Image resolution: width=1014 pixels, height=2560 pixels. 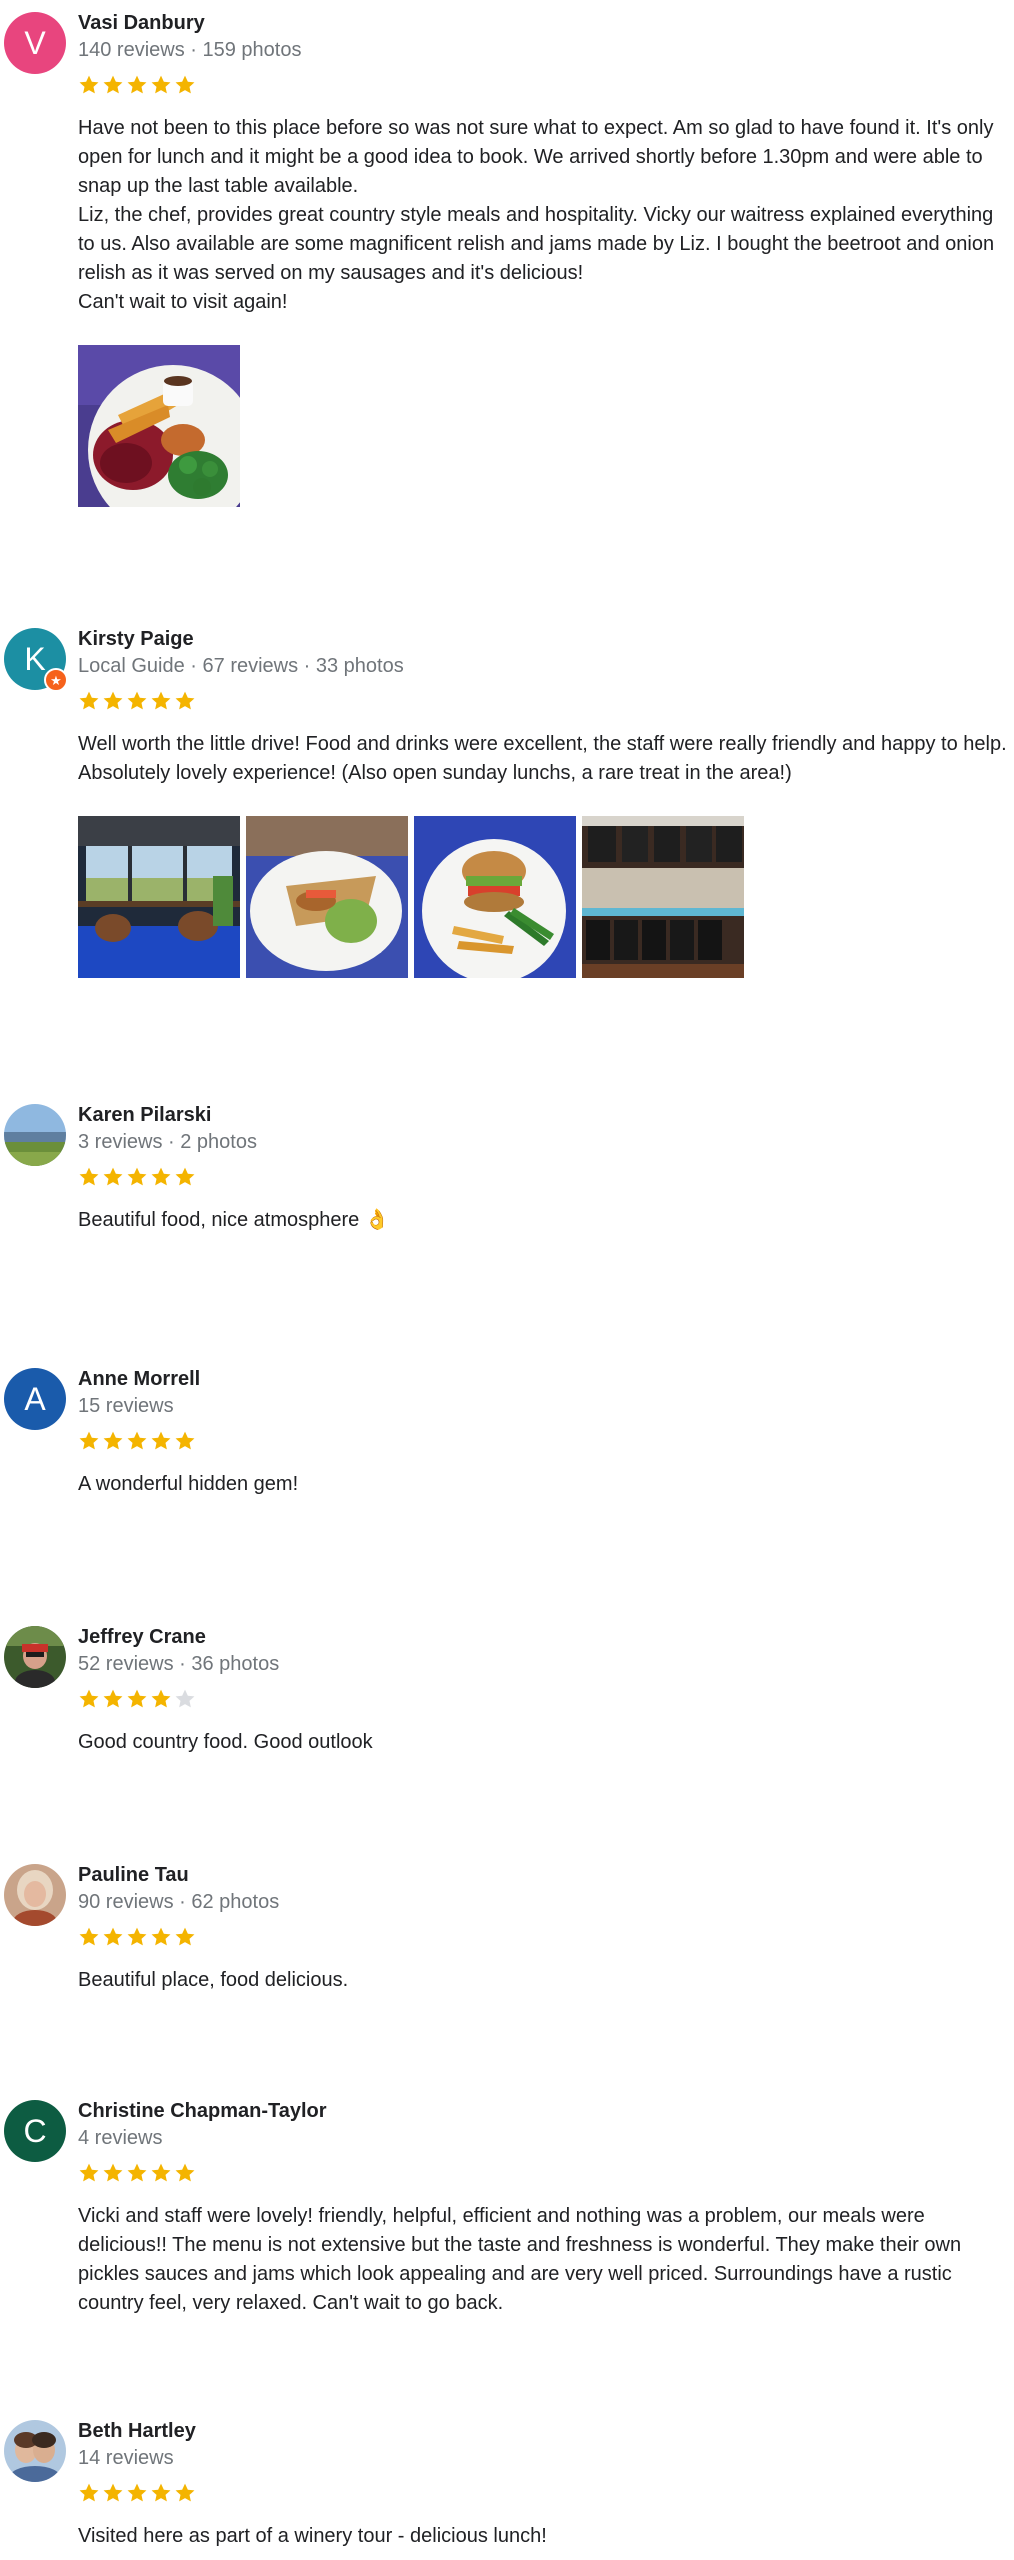 I want to click on reviewer-meta: 14 reviews, so click(x=126, y=2458).